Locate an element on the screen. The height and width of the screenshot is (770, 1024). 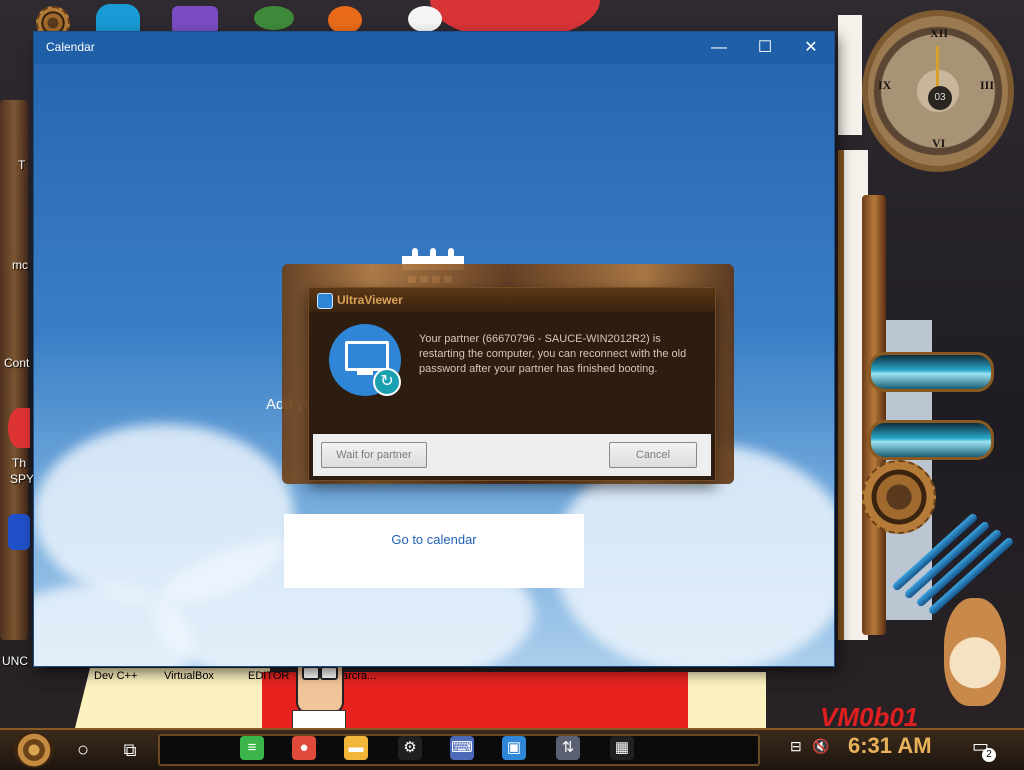
task-view-icon: ⧉ is located at coordinates (130, 750).